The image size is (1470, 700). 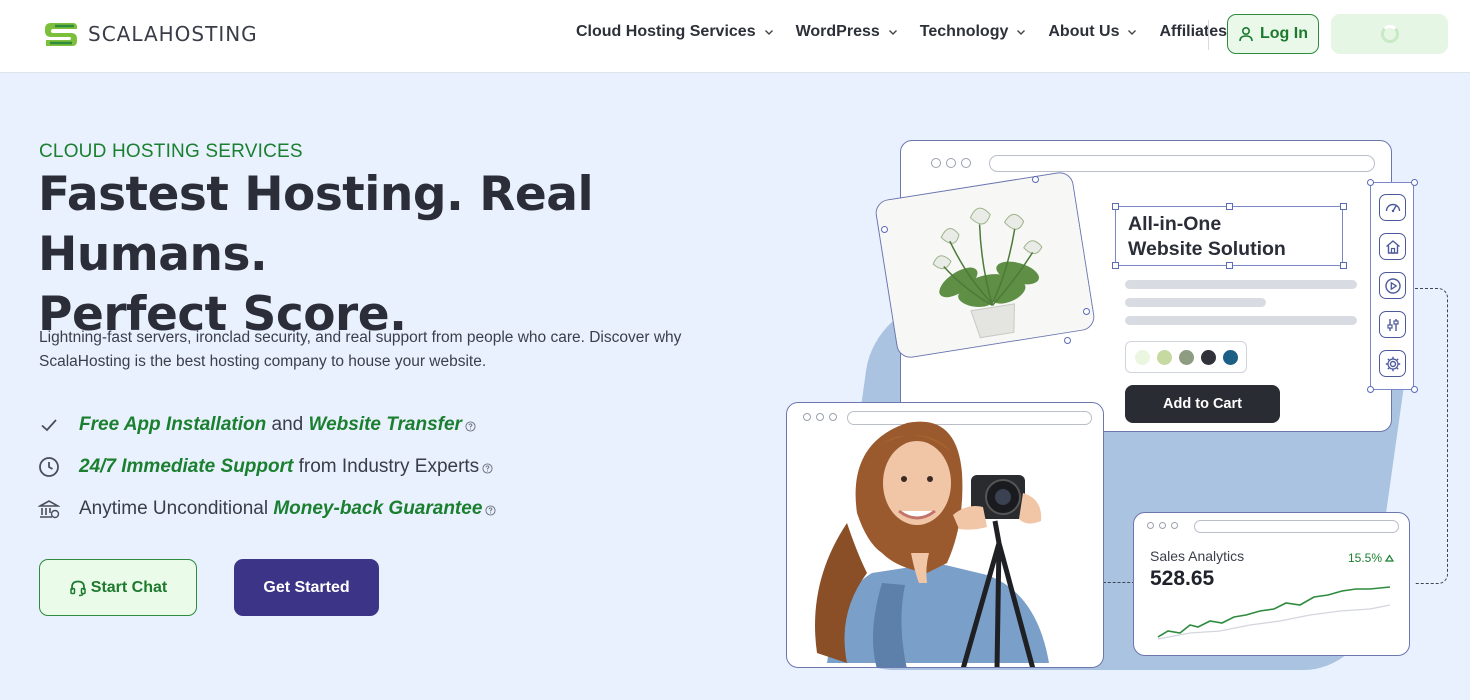 What do you see at coordinates (384, 425) in the screenshot?
I see `feature-highlight: Website Transfer` at bounding box center [384, 425].